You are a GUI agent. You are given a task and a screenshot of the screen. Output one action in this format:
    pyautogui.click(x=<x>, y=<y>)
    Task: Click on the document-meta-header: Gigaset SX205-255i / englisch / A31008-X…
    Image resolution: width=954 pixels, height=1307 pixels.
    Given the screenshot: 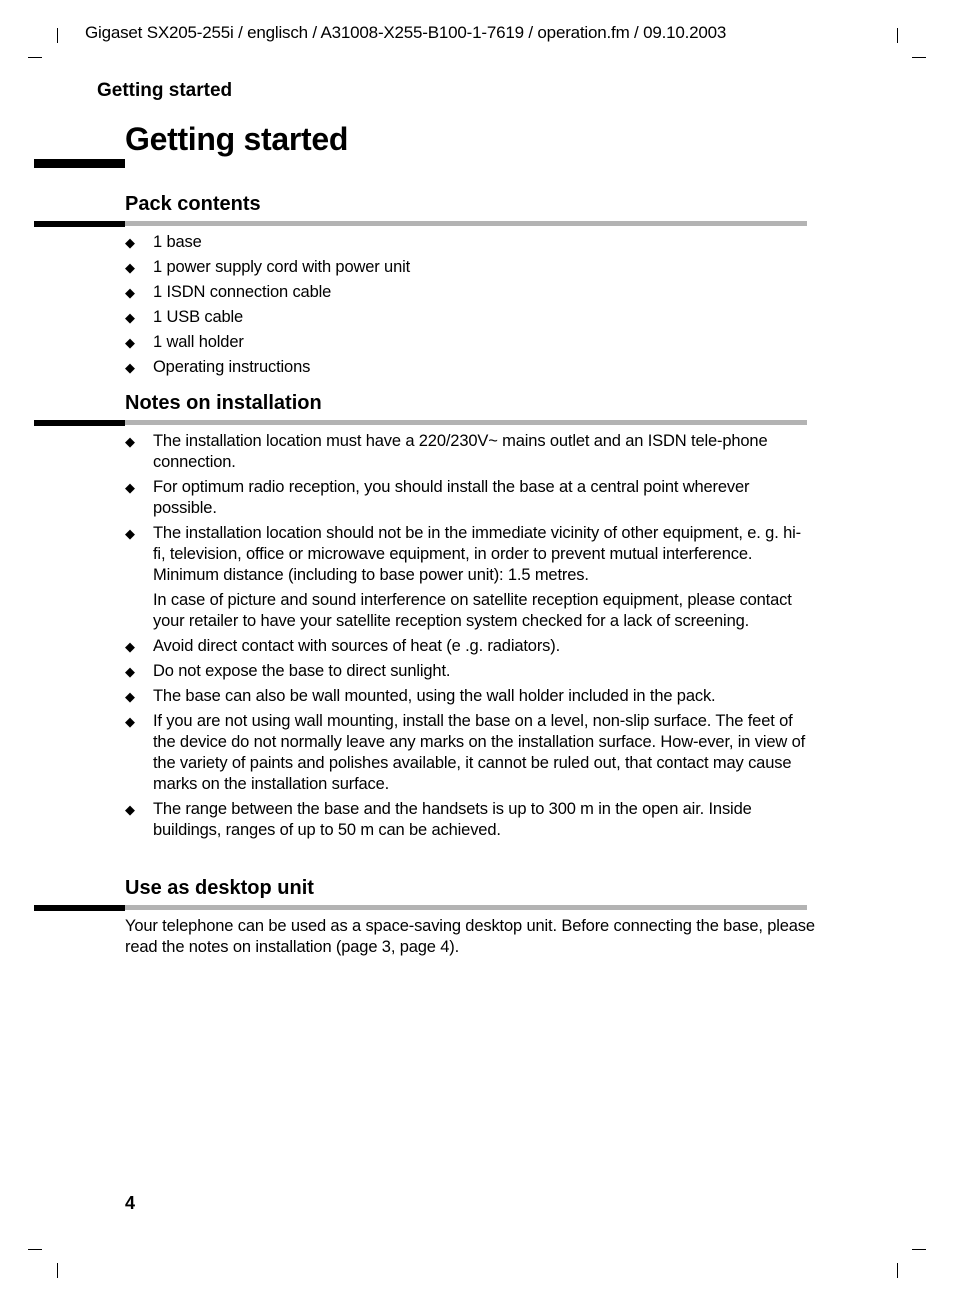 What is the action you would take?
    pyautogui.click(x=406, y=32)
    